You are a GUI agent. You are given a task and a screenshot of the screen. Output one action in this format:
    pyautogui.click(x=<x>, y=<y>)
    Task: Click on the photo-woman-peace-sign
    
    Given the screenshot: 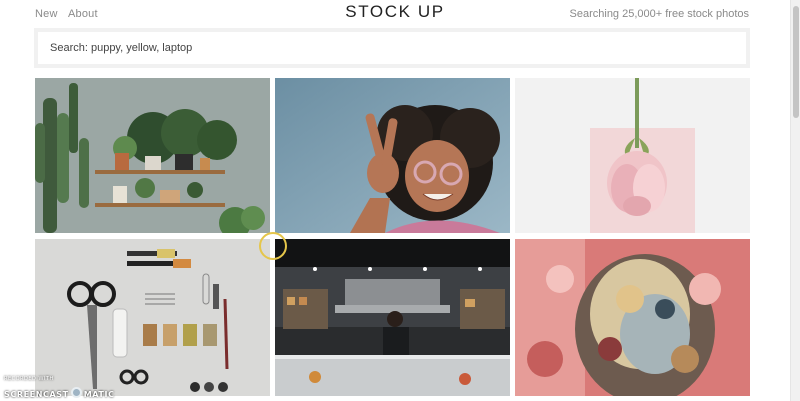 What is the action you would take?
    pyautogui.click(x=392, y=155)
    